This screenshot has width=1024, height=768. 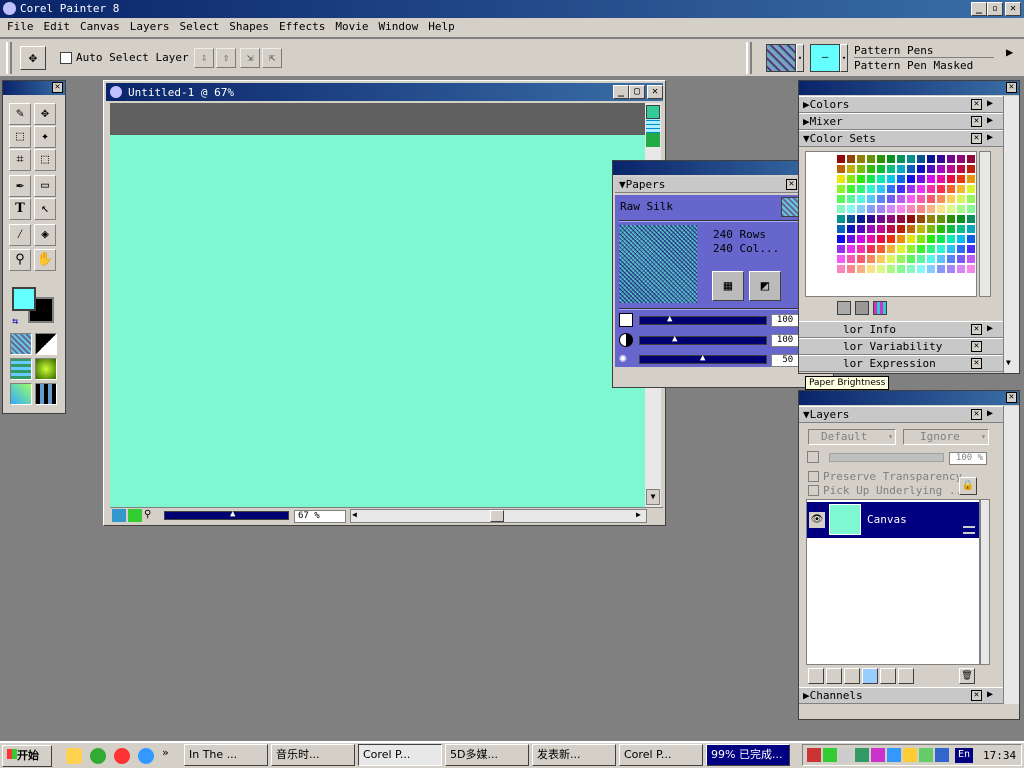 I want to click on dropdown-arrow-icon: ▾, so click(x=890, y=437).